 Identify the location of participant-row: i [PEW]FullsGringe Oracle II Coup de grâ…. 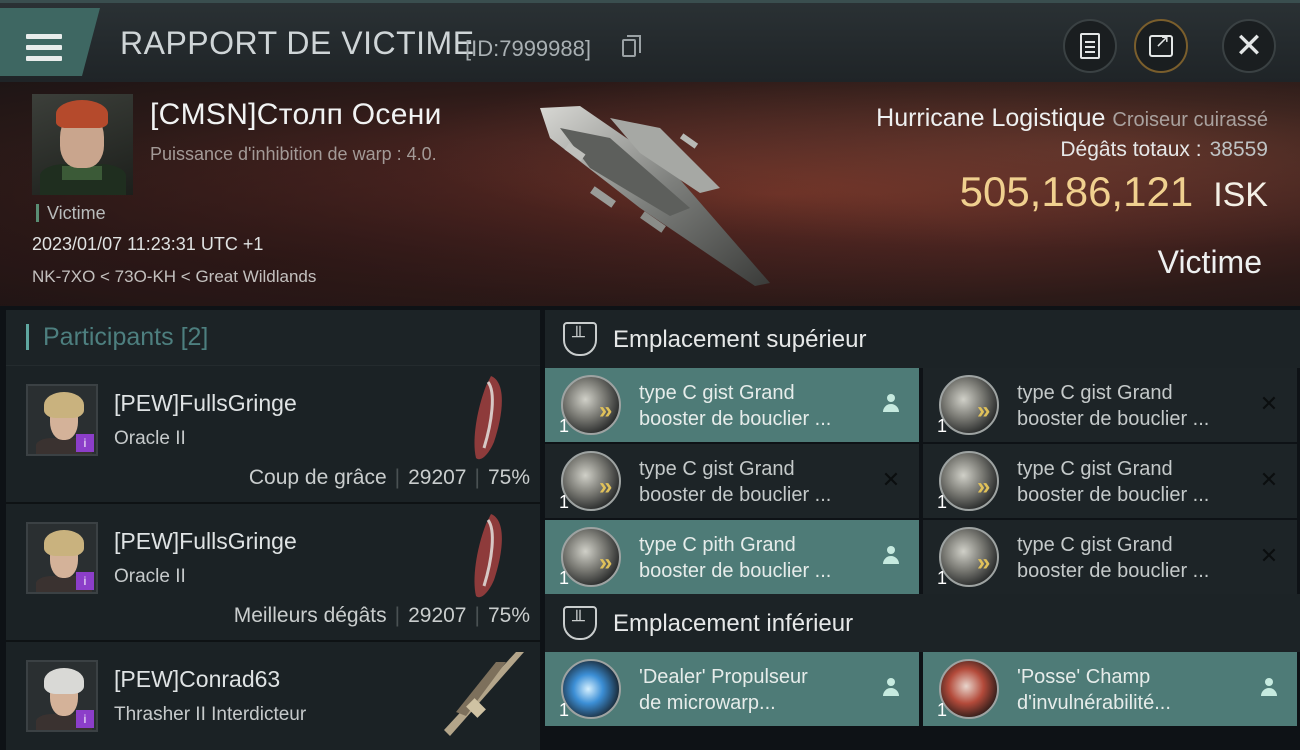
(273, 435).